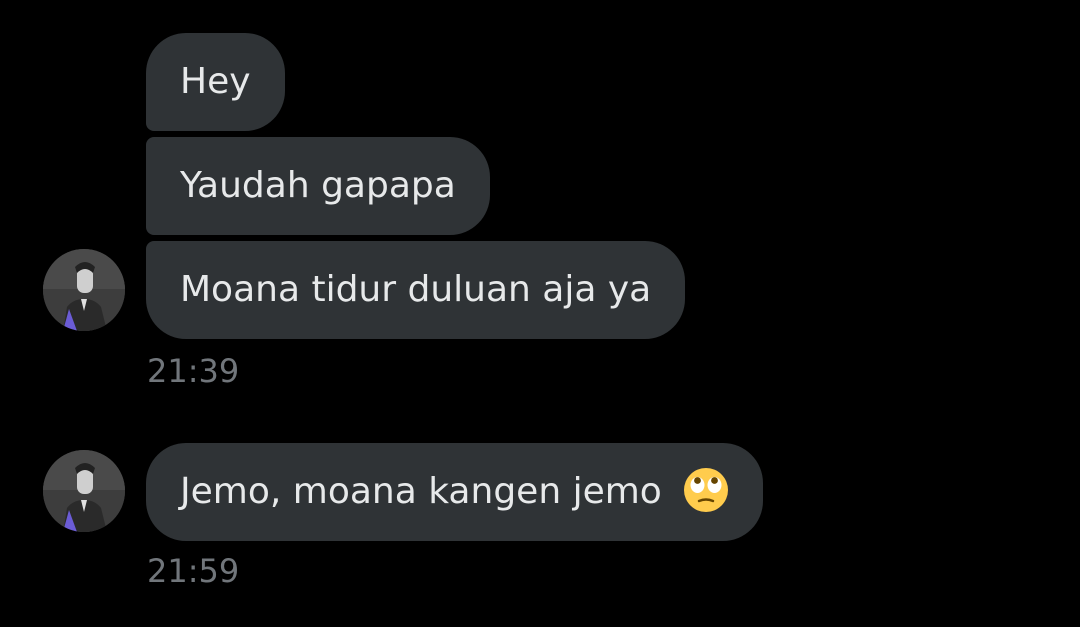 This screenshot has width=1080, height=627. I want to click on message-bubble: Jemo, moana kangen jemo, so click(455, 492).